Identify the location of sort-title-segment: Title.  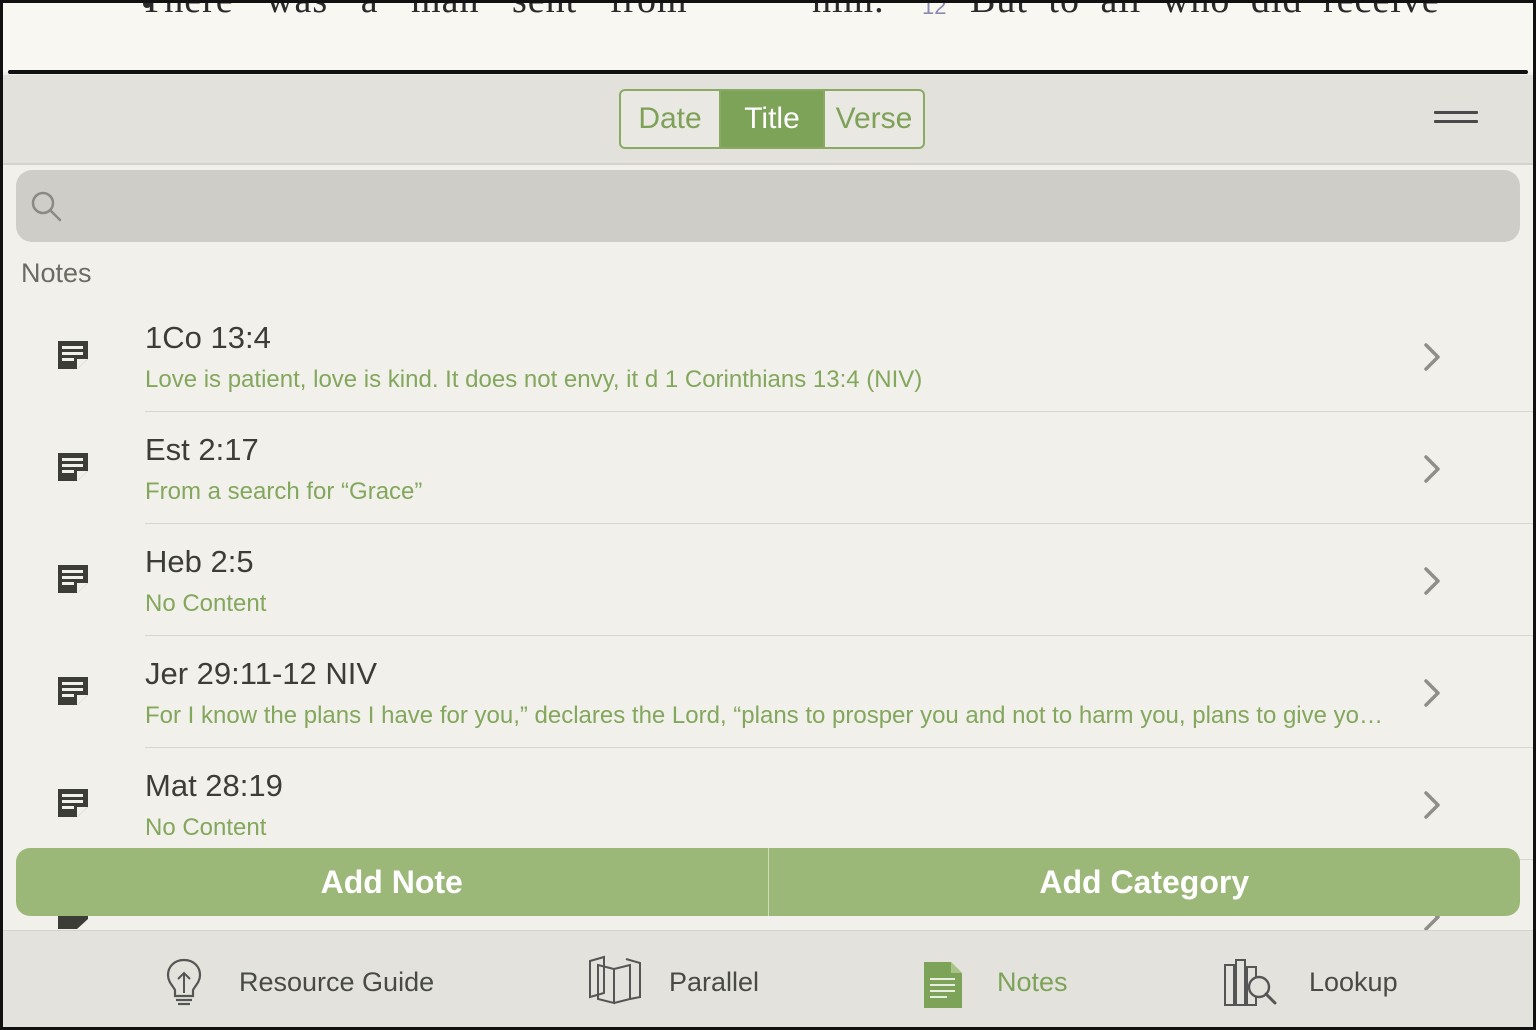
(772, 119).